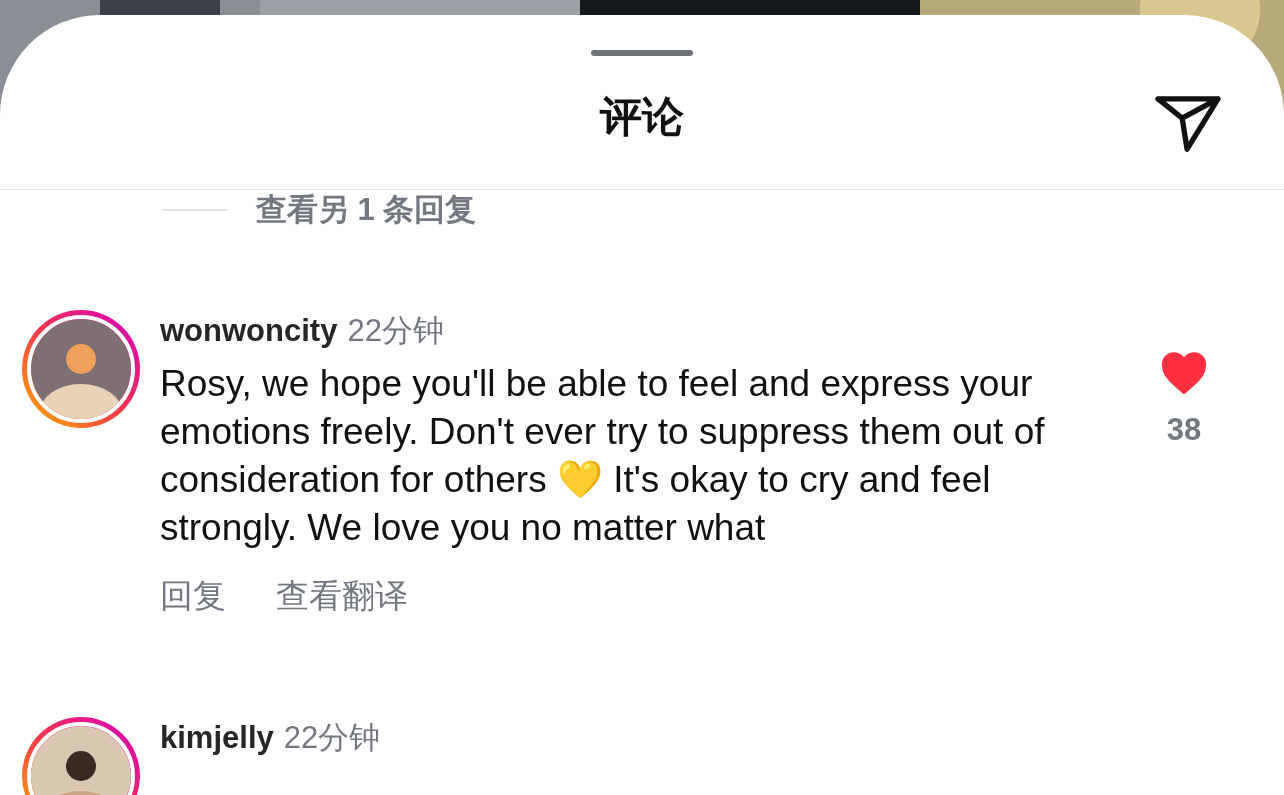 This screenshot has width=1284, height=795. I want to click on comment-action: 查看翻译, so click(342, 596).